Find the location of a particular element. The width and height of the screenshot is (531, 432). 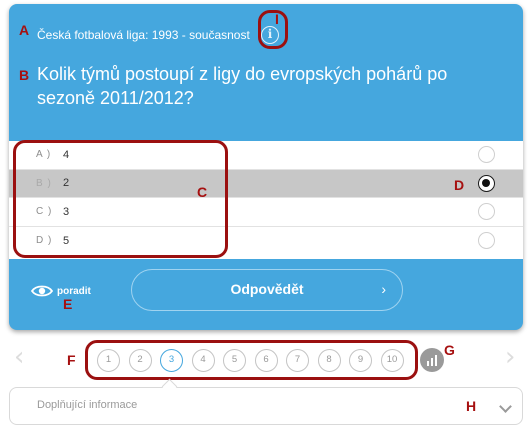

annotation-f: F is located at coordinates (71, 360).